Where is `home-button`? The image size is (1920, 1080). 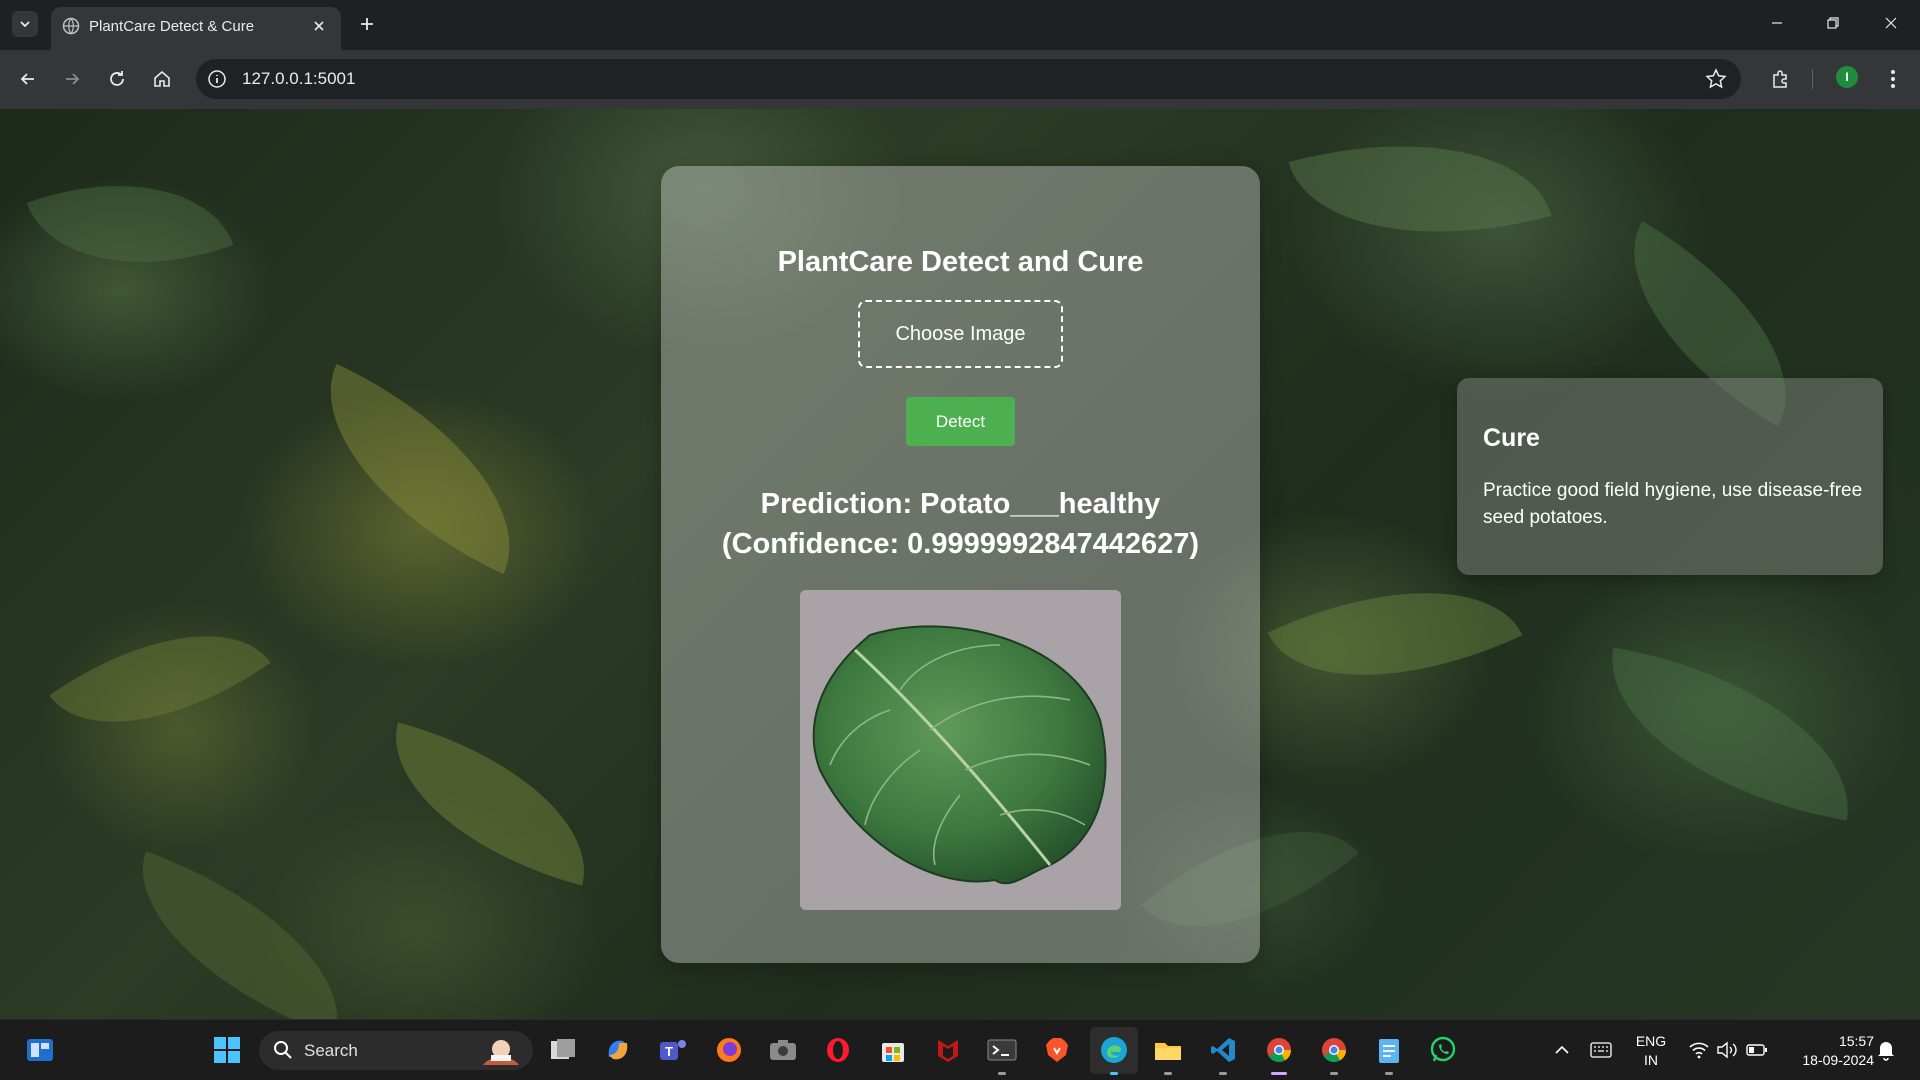 home-button is located at coordinates (162, 79).